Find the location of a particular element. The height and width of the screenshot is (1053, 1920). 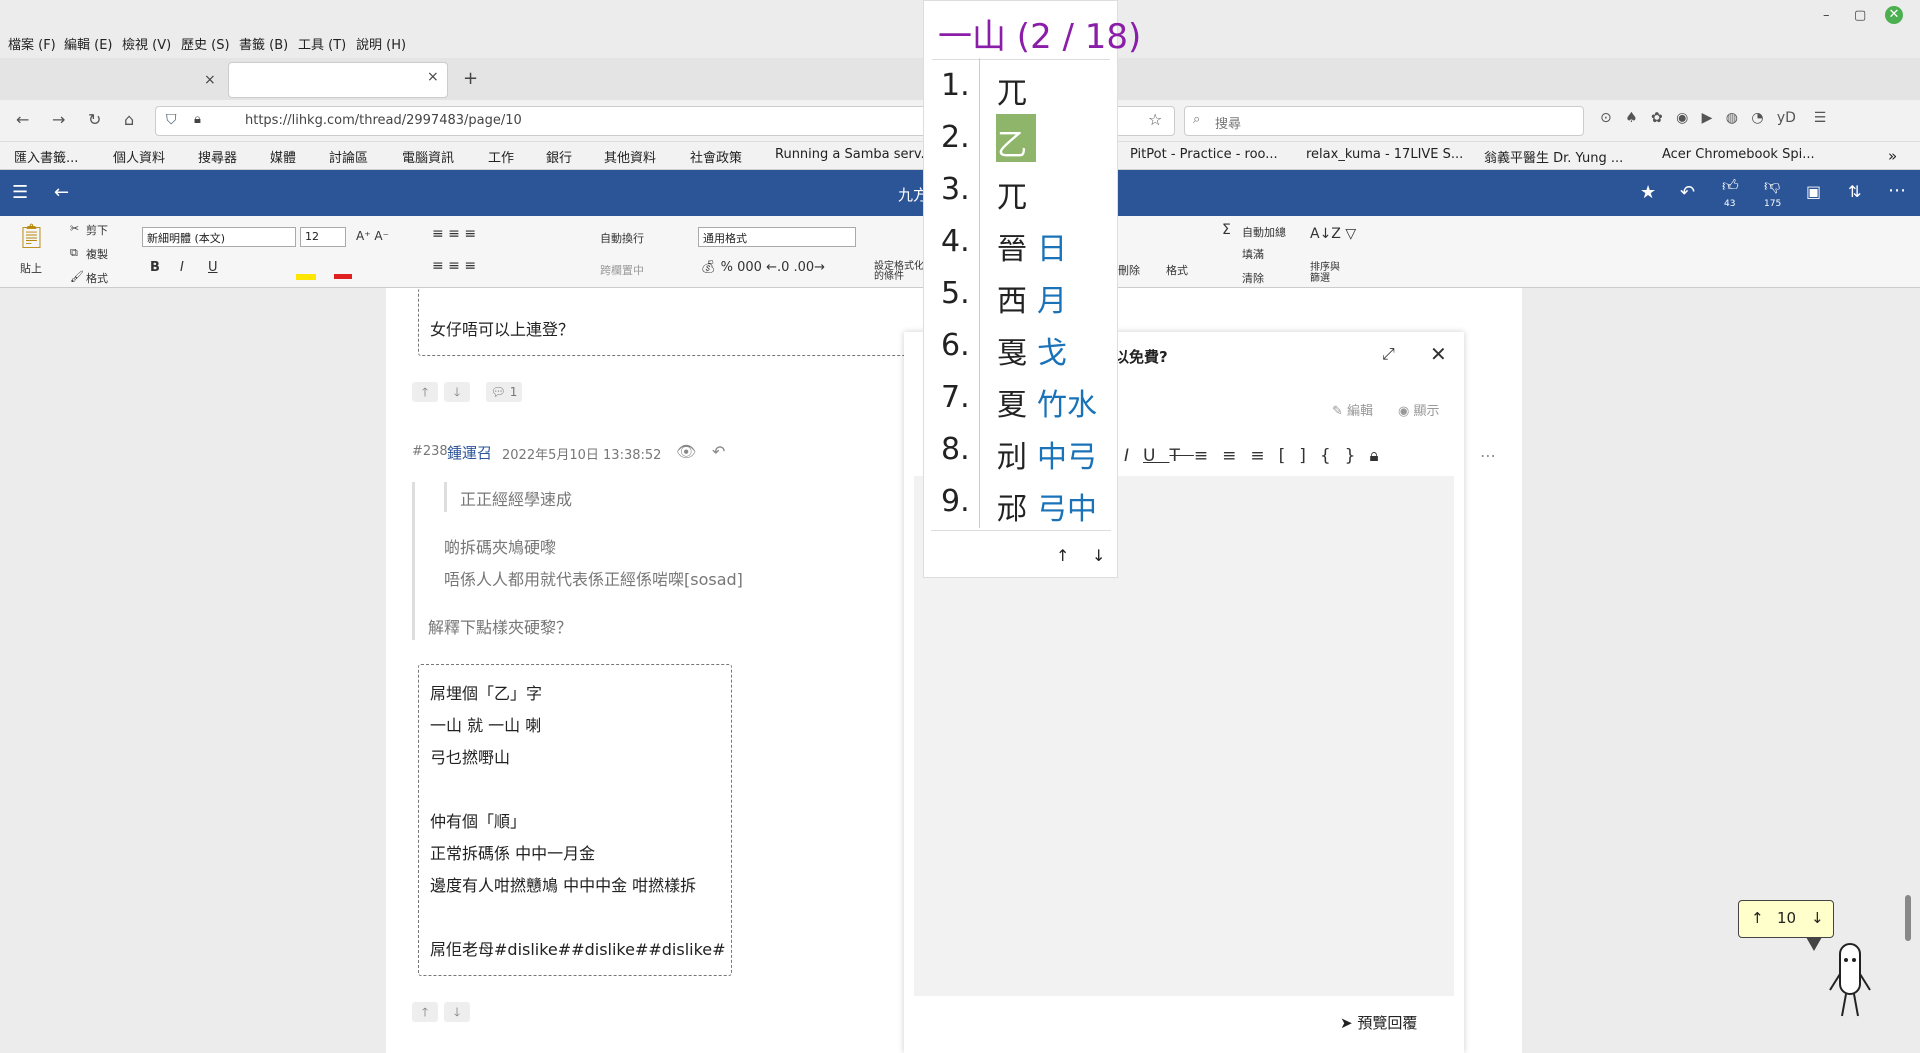

bookmark-folder: 工作 is located at coordinates (501, 156).